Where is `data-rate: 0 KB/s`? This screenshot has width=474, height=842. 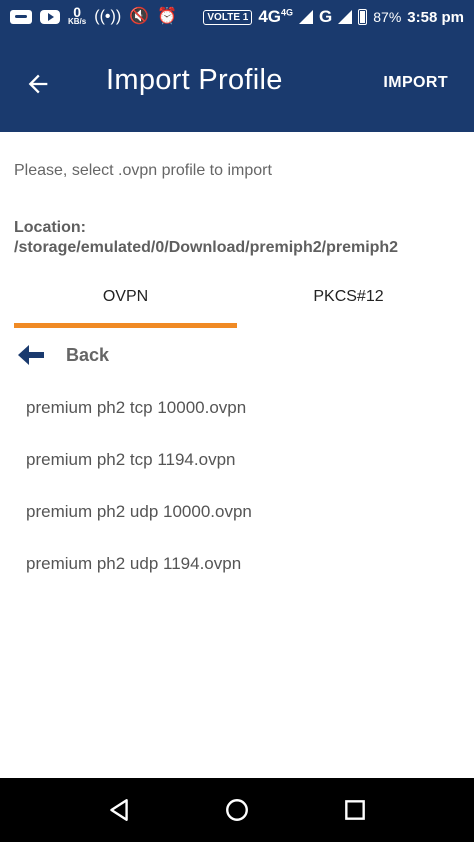
data-rate: 0 KB/s is located at coordinates (77, 15).